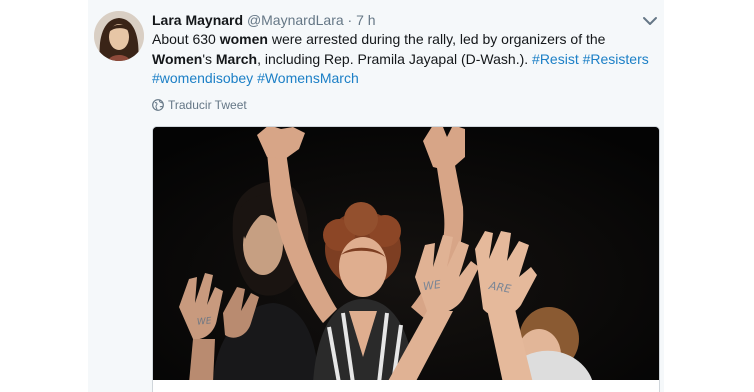  Describe the element at coordinates (236, 58) in the screenshot. I see `tweet-text-highlight: March` at that location.